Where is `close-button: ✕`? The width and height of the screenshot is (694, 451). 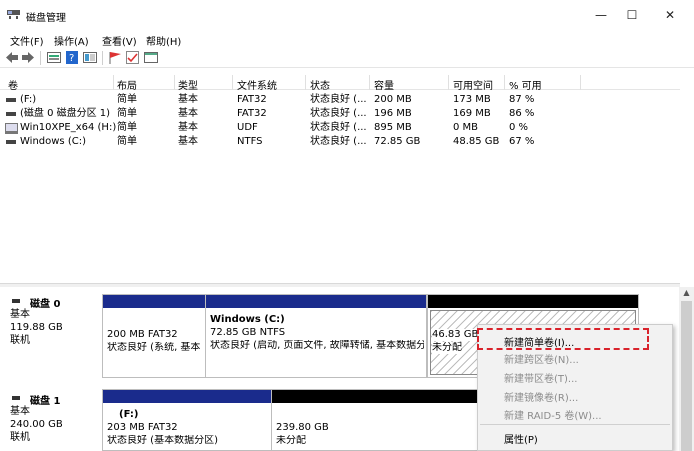
close-button: ✕ is located at coordinates (670, 15).